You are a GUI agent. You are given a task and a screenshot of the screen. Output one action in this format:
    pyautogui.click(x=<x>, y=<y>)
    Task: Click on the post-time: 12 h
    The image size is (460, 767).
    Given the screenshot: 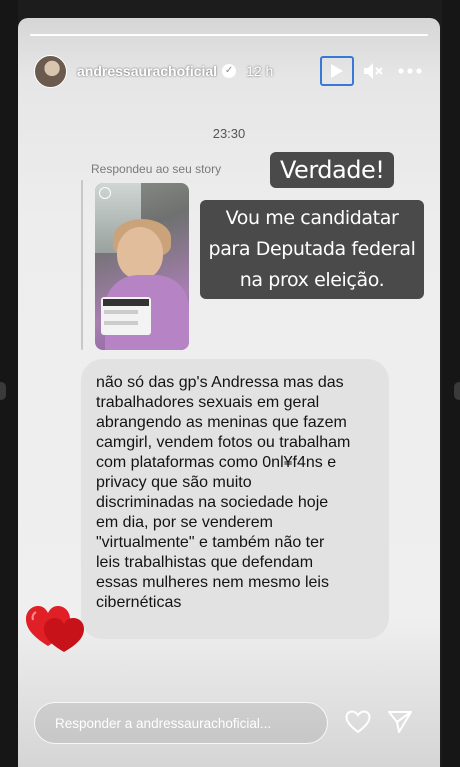 What is the action you would take?
    pyautogui.click(x=260, y=71)
    